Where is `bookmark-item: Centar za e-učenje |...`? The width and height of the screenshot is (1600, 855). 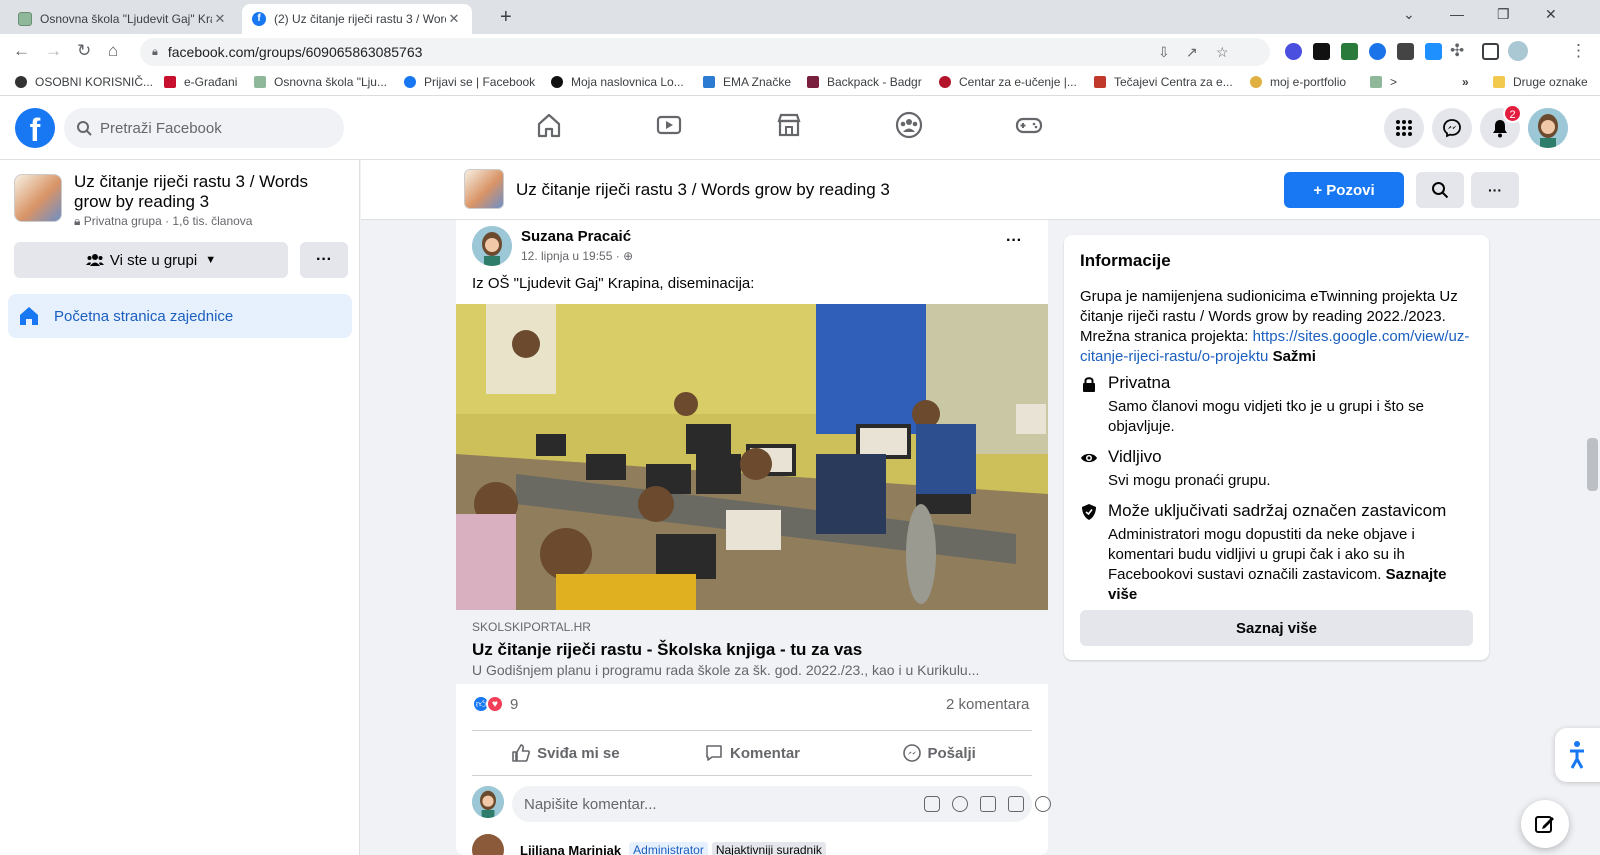 bookmark-item: Centar za e-učenje |... is located at coordinates (1008, 82).